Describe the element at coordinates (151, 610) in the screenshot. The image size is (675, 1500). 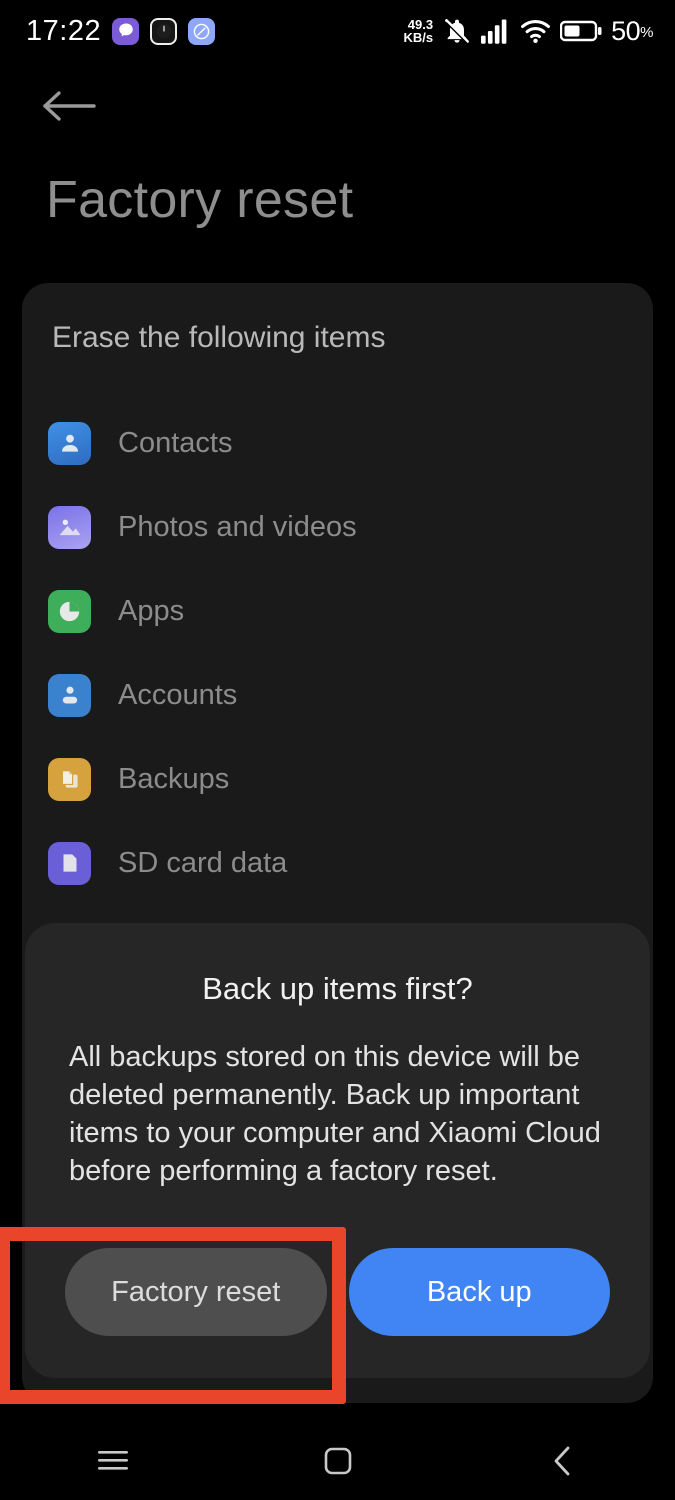
I see `list-item-label: Apps` at that location.